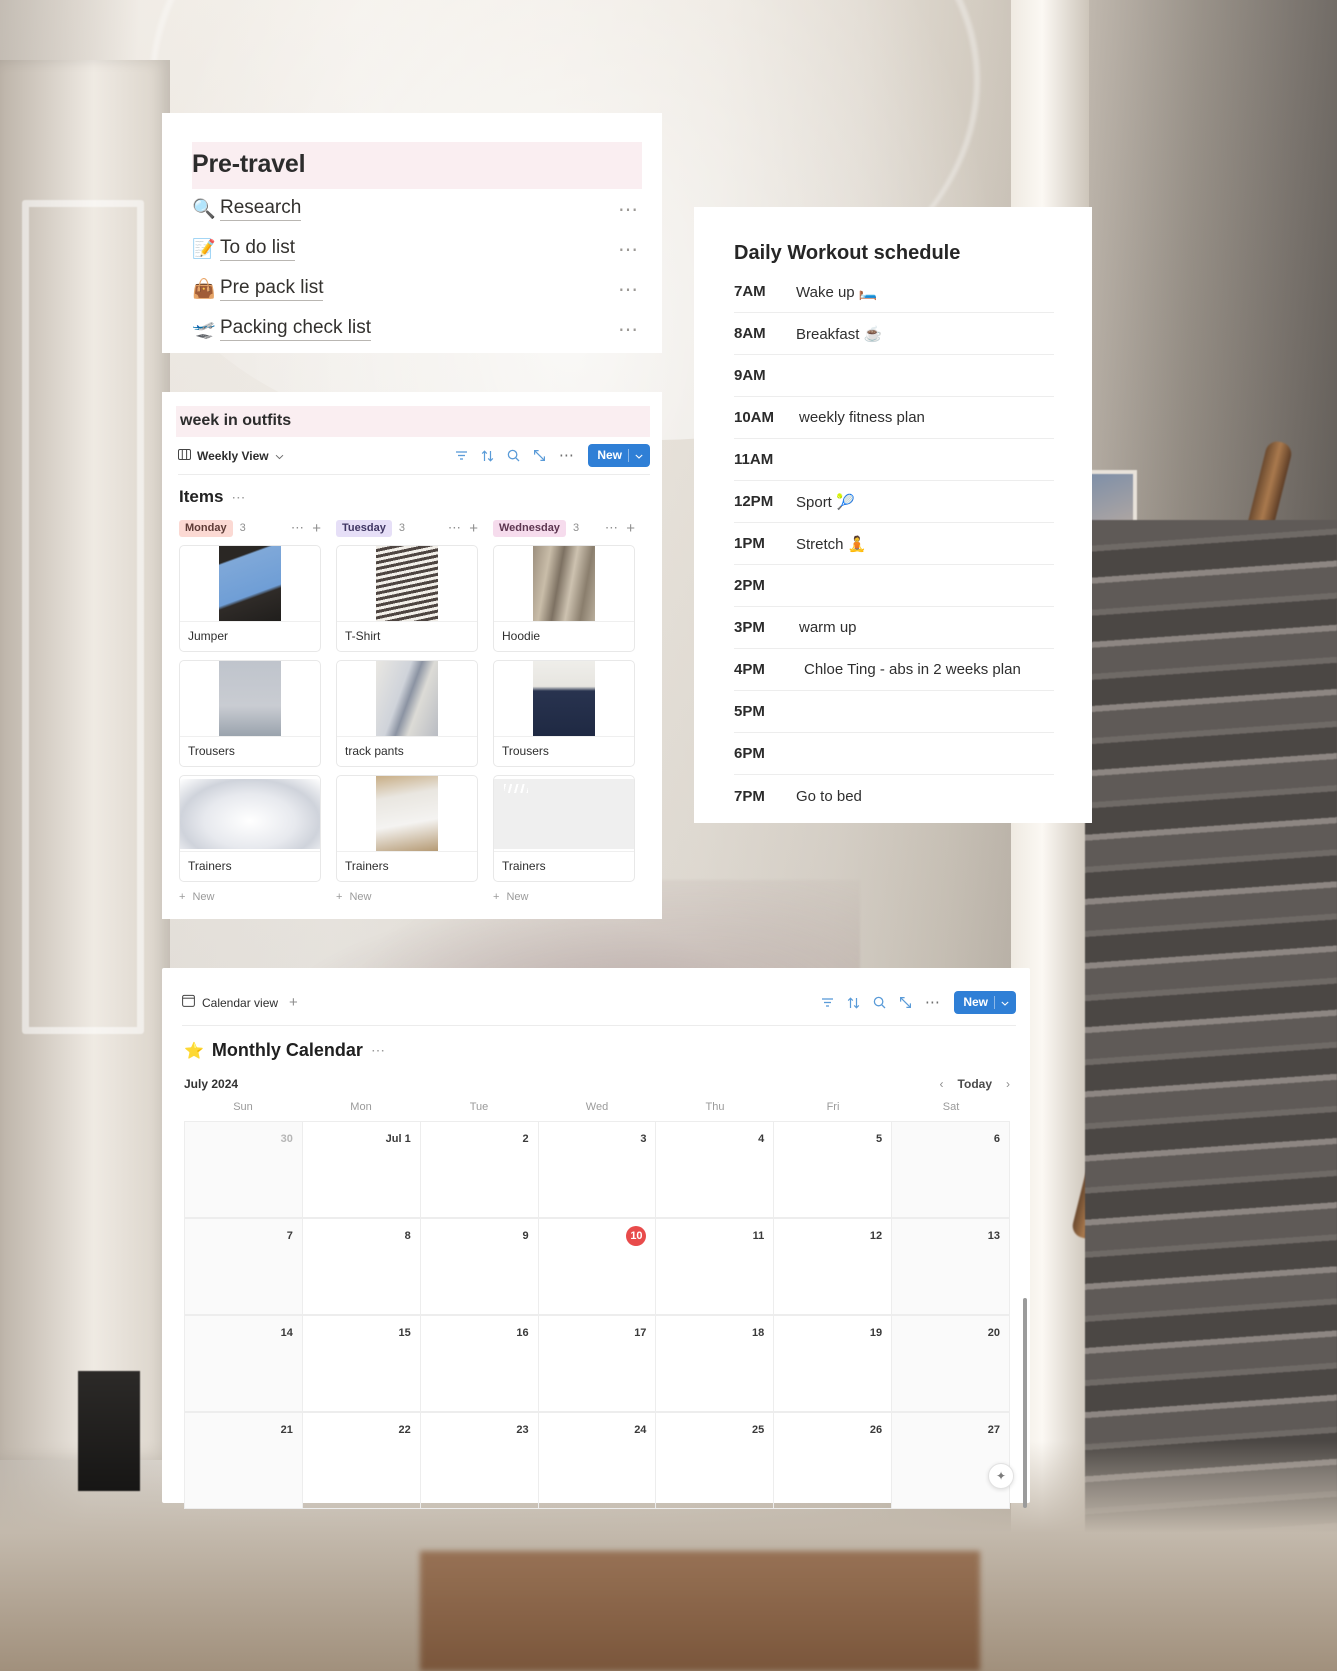 The image size is (1337, 1671). I want to click on calendar-day-cell: 20, so click(951, 1364).